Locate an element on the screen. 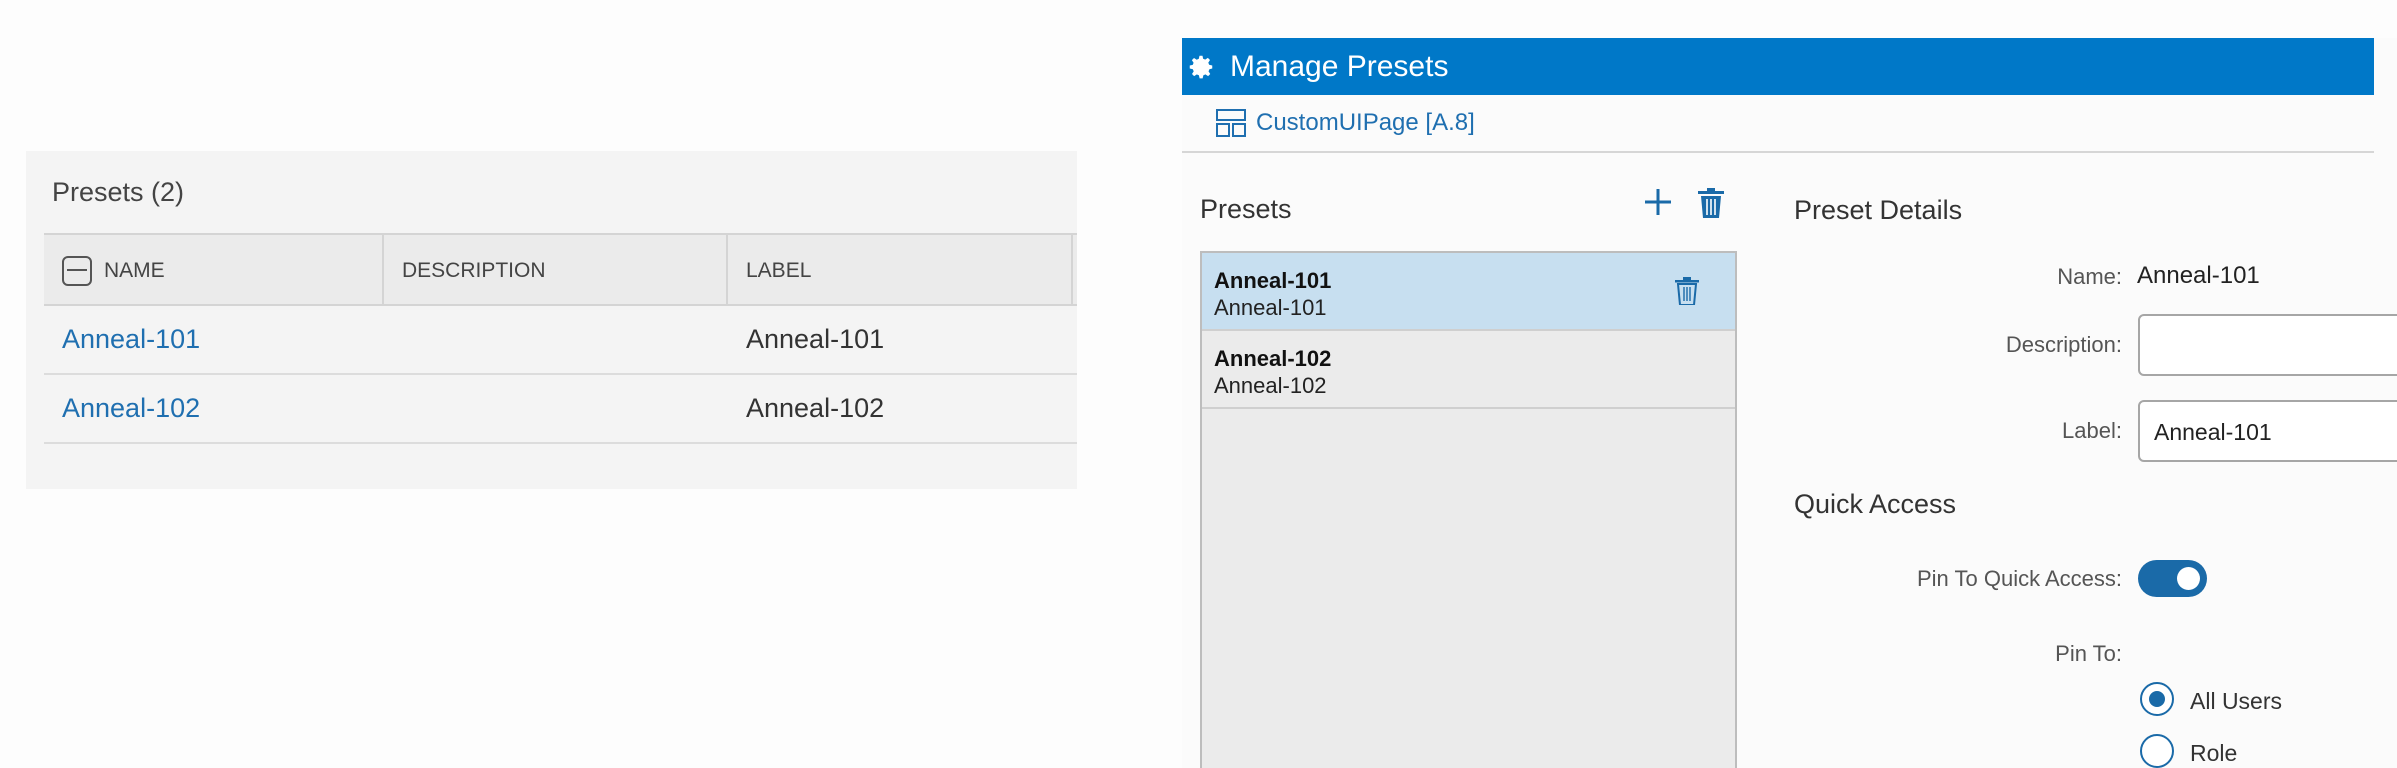 Image resolution: width=2397 pixels, height=768 pixels. list-item-name: Anneal-102 is located at coordinates (1273, 358).